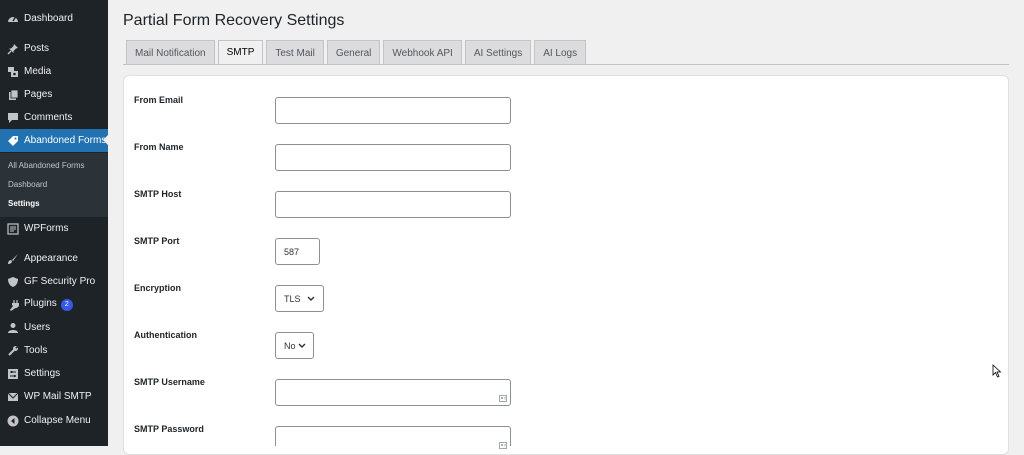 The height and width of the screenshot is (455, 1024). What do you see at coordinates (48, 304) in the screenshot?
I see `sidebar-item-label: Plugins 2` at bounding box center [48, 304].